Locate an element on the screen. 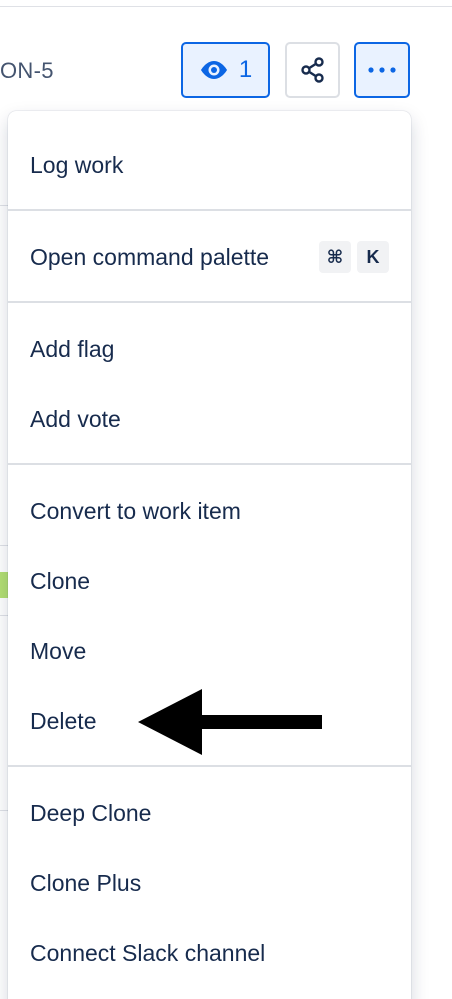  more-horizontal-icon is located at coordinates (382, 70).